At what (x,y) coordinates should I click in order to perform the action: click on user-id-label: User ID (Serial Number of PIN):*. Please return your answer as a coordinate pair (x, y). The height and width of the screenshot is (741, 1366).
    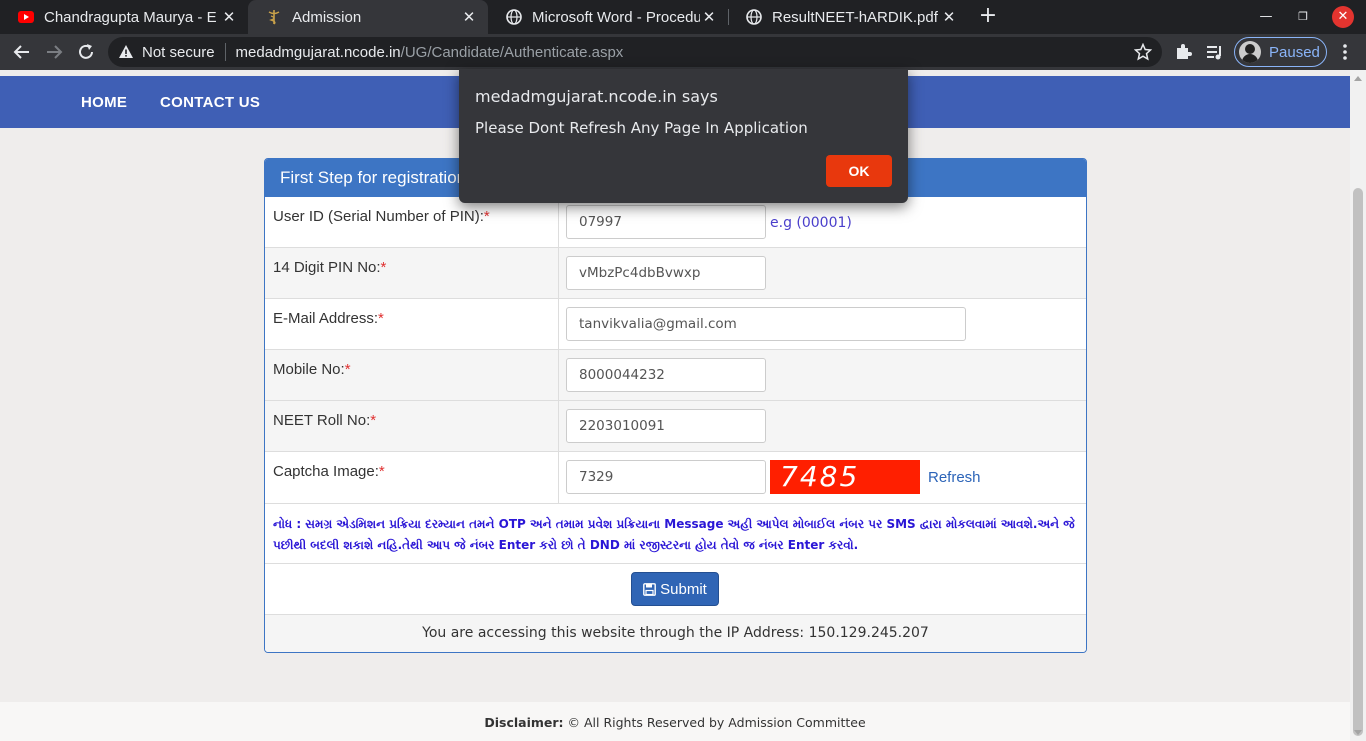
    Looking at the image, I should click on (381, 216).